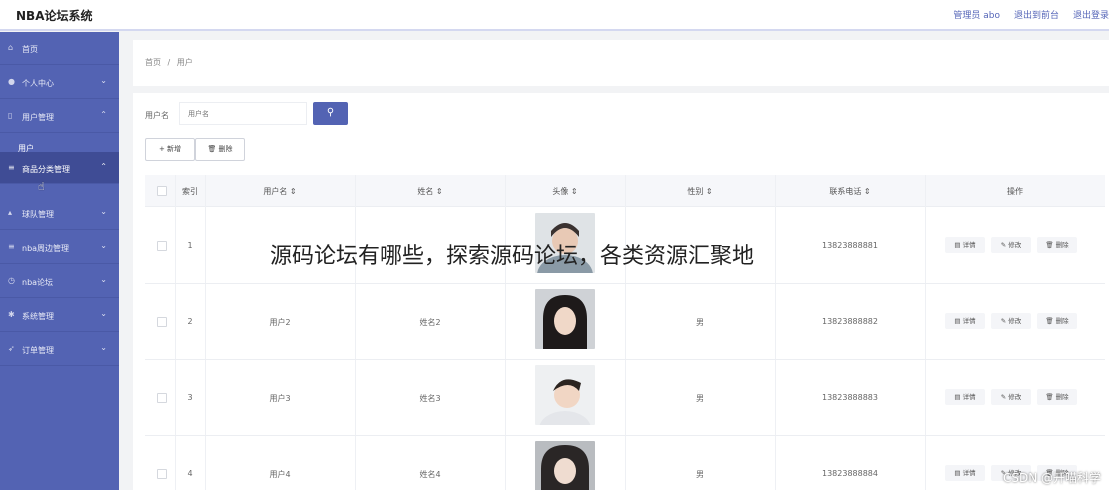 This screenshot has height=490, width=1109. What do you see at coordinates (330, 113) in the screenshot?
I see `search-button: ⚲` at bounding box center [330, 113].